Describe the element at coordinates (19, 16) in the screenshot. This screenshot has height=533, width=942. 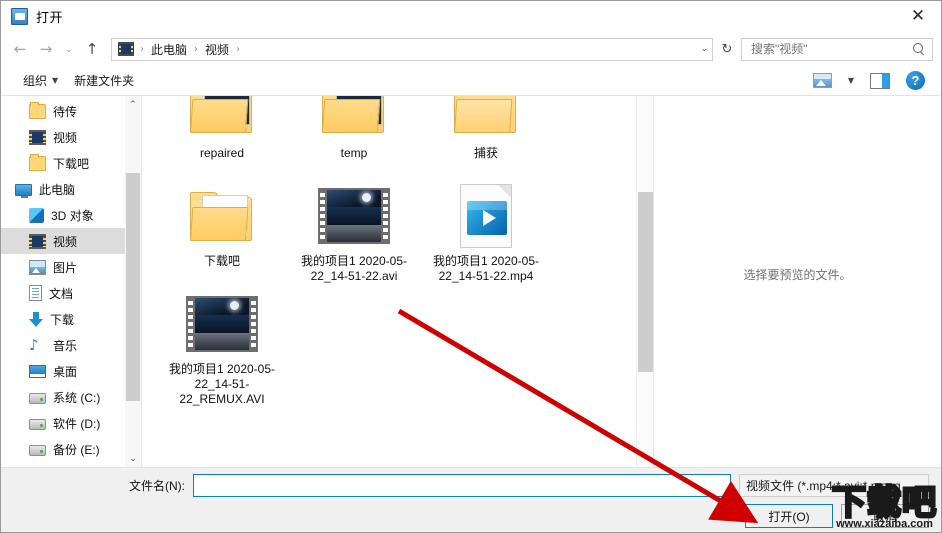
I see `app-icon` at that location.